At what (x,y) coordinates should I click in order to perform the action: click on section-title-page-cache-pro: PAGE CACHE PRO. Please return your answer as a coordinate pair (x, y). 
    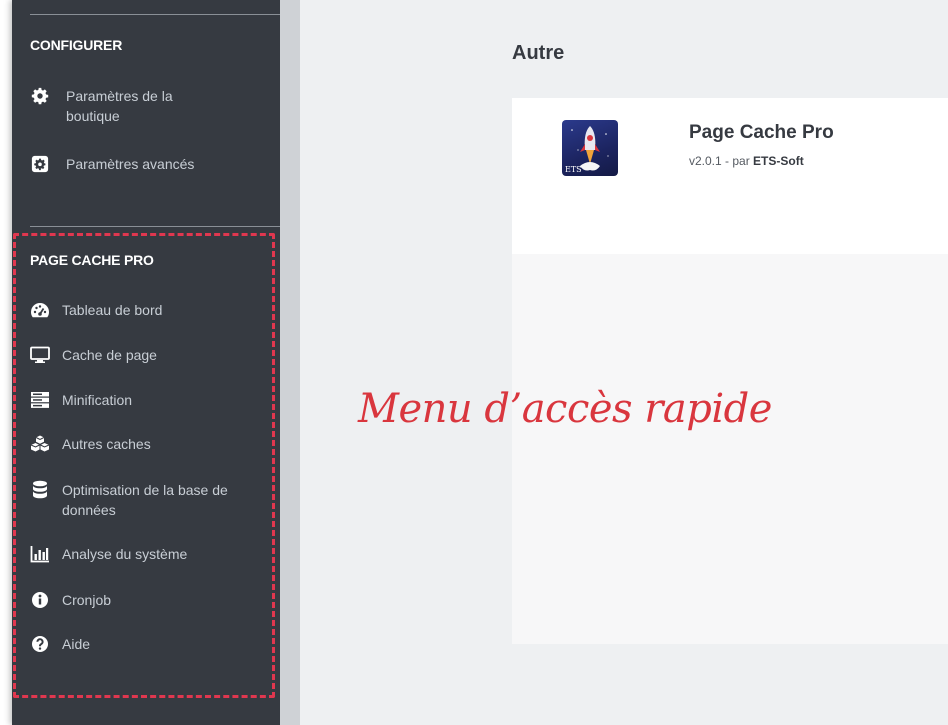
    Looking at the image, I should click on (92, 260).